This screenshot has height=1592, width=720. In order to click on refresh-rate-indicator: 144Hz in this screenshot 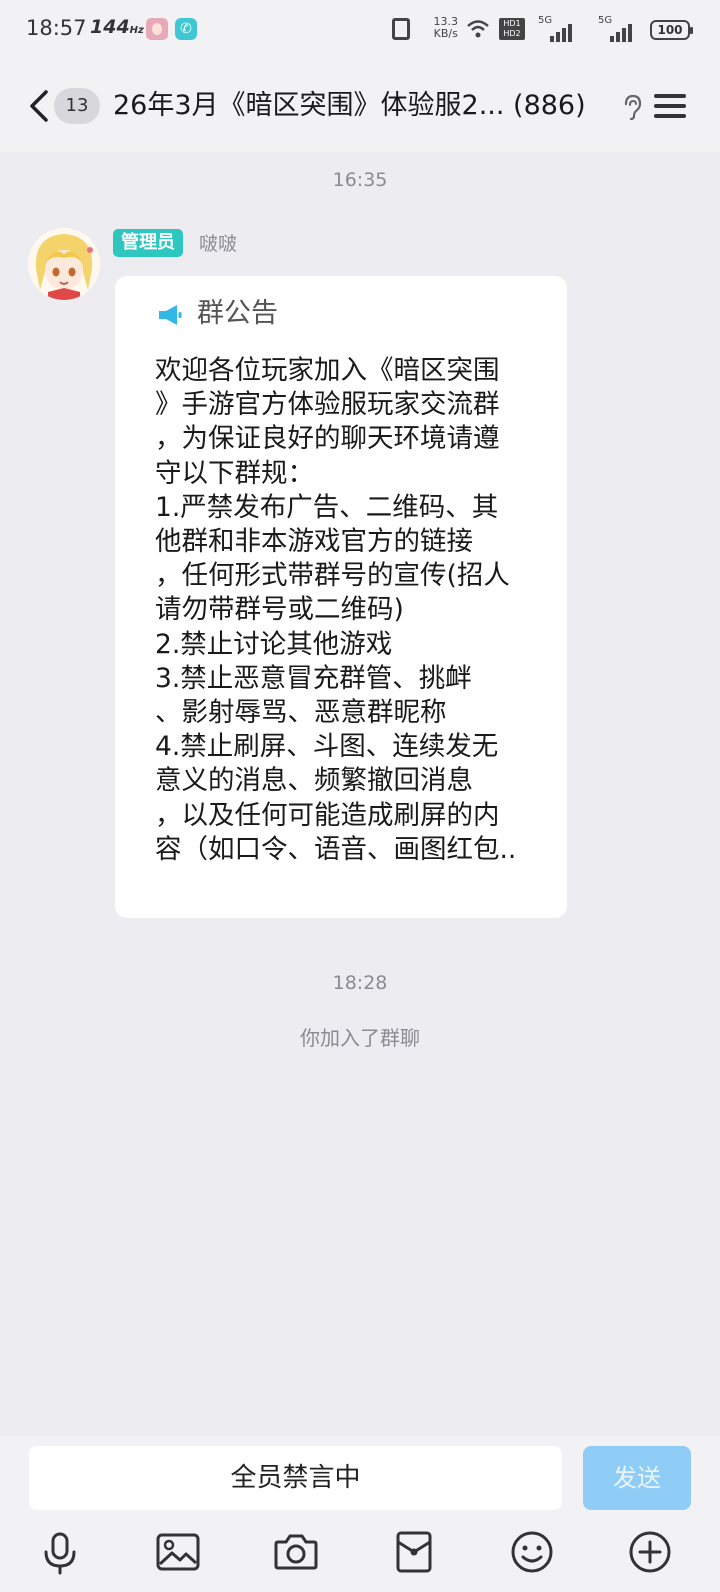, I will do `click(117, 27)`.